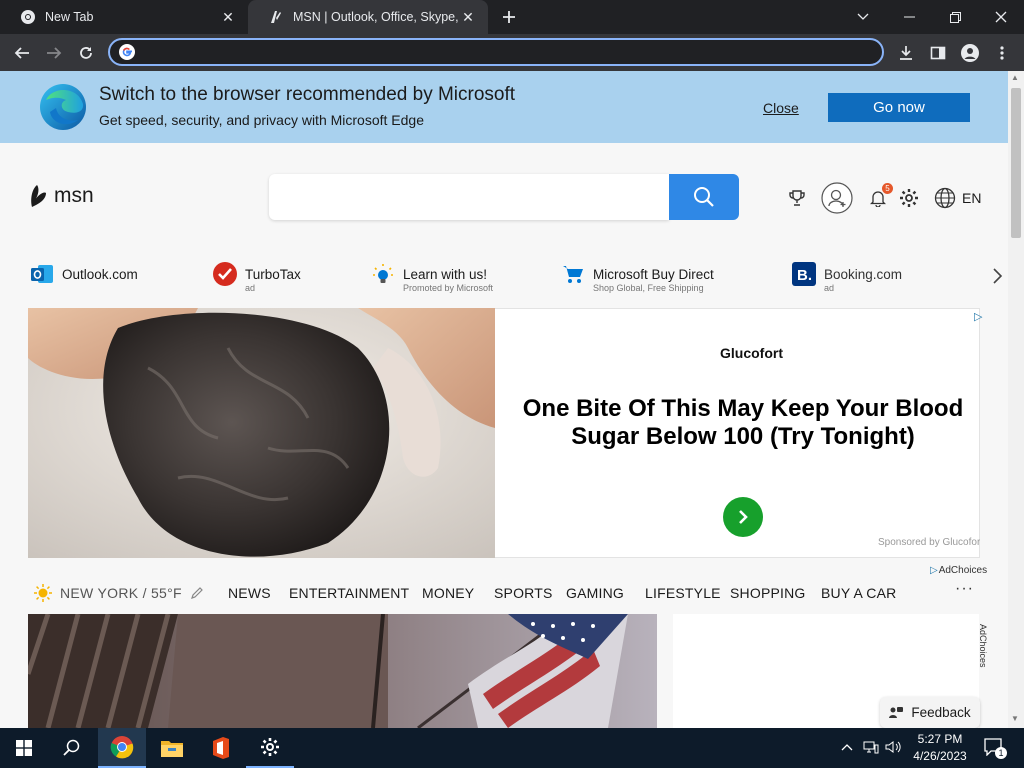  What do you see at coordinates (1015, 718) in the screenshot?
I see `scroll-down-icon: ▼` at bounding box center [1015, 718].